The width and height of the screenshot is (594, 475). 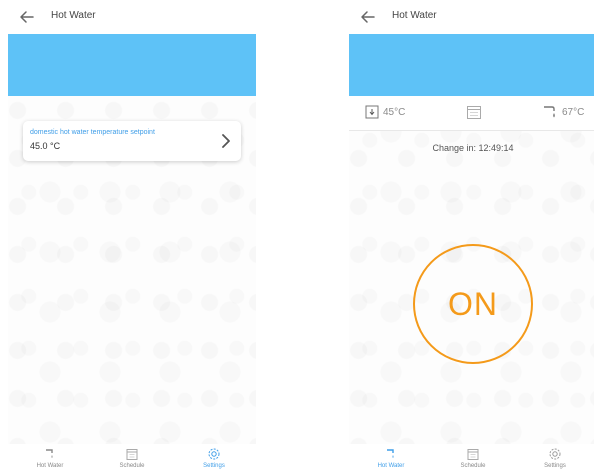 I want to click on info-row: 45°C 67°C, so click(x=471, y=113).